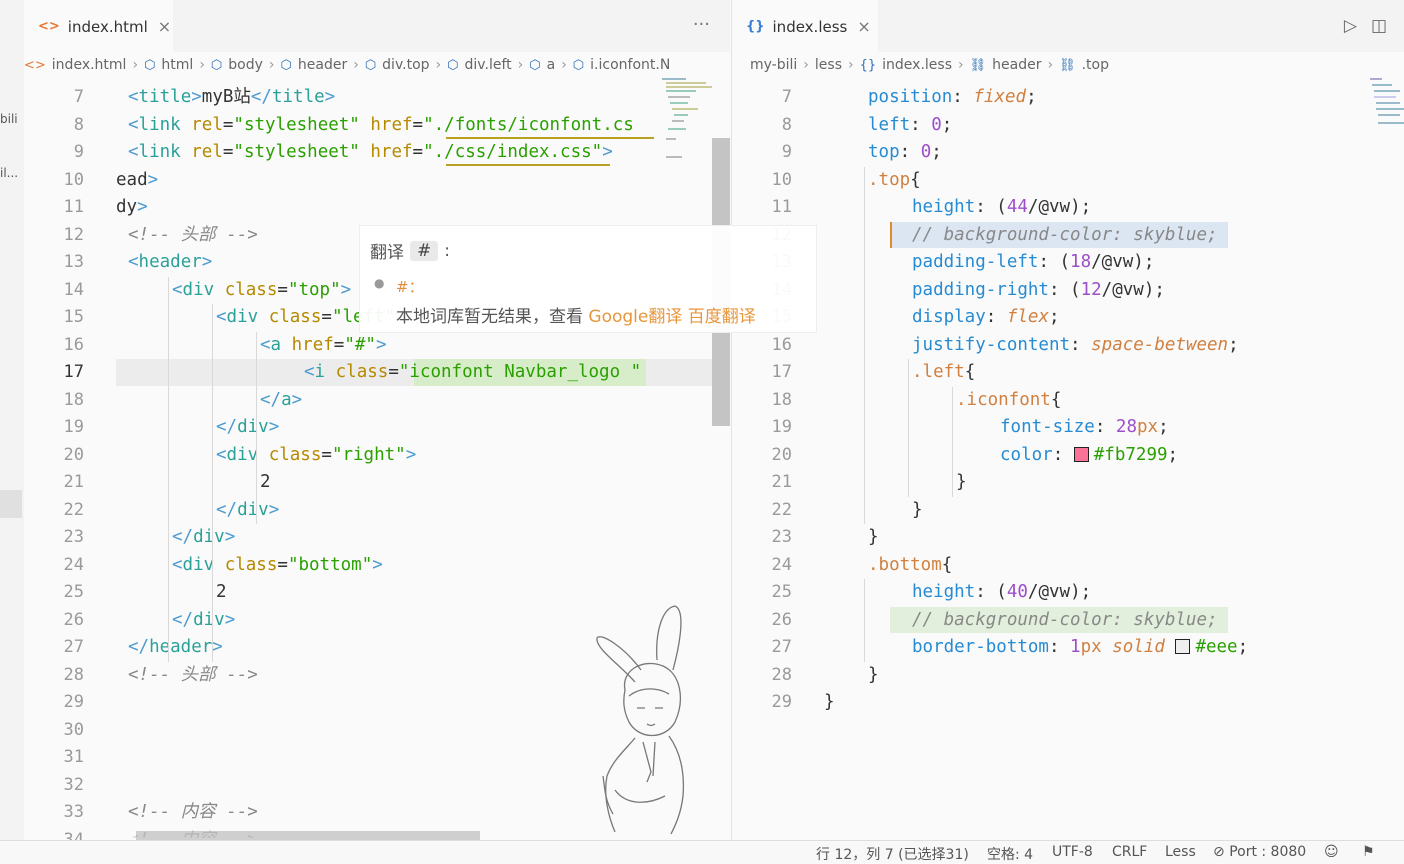 The width and height of the screenshot is (1404, 864). I want to click on breadcrumb-item: ⬡ i.iconfont.N, so click(622, 65).